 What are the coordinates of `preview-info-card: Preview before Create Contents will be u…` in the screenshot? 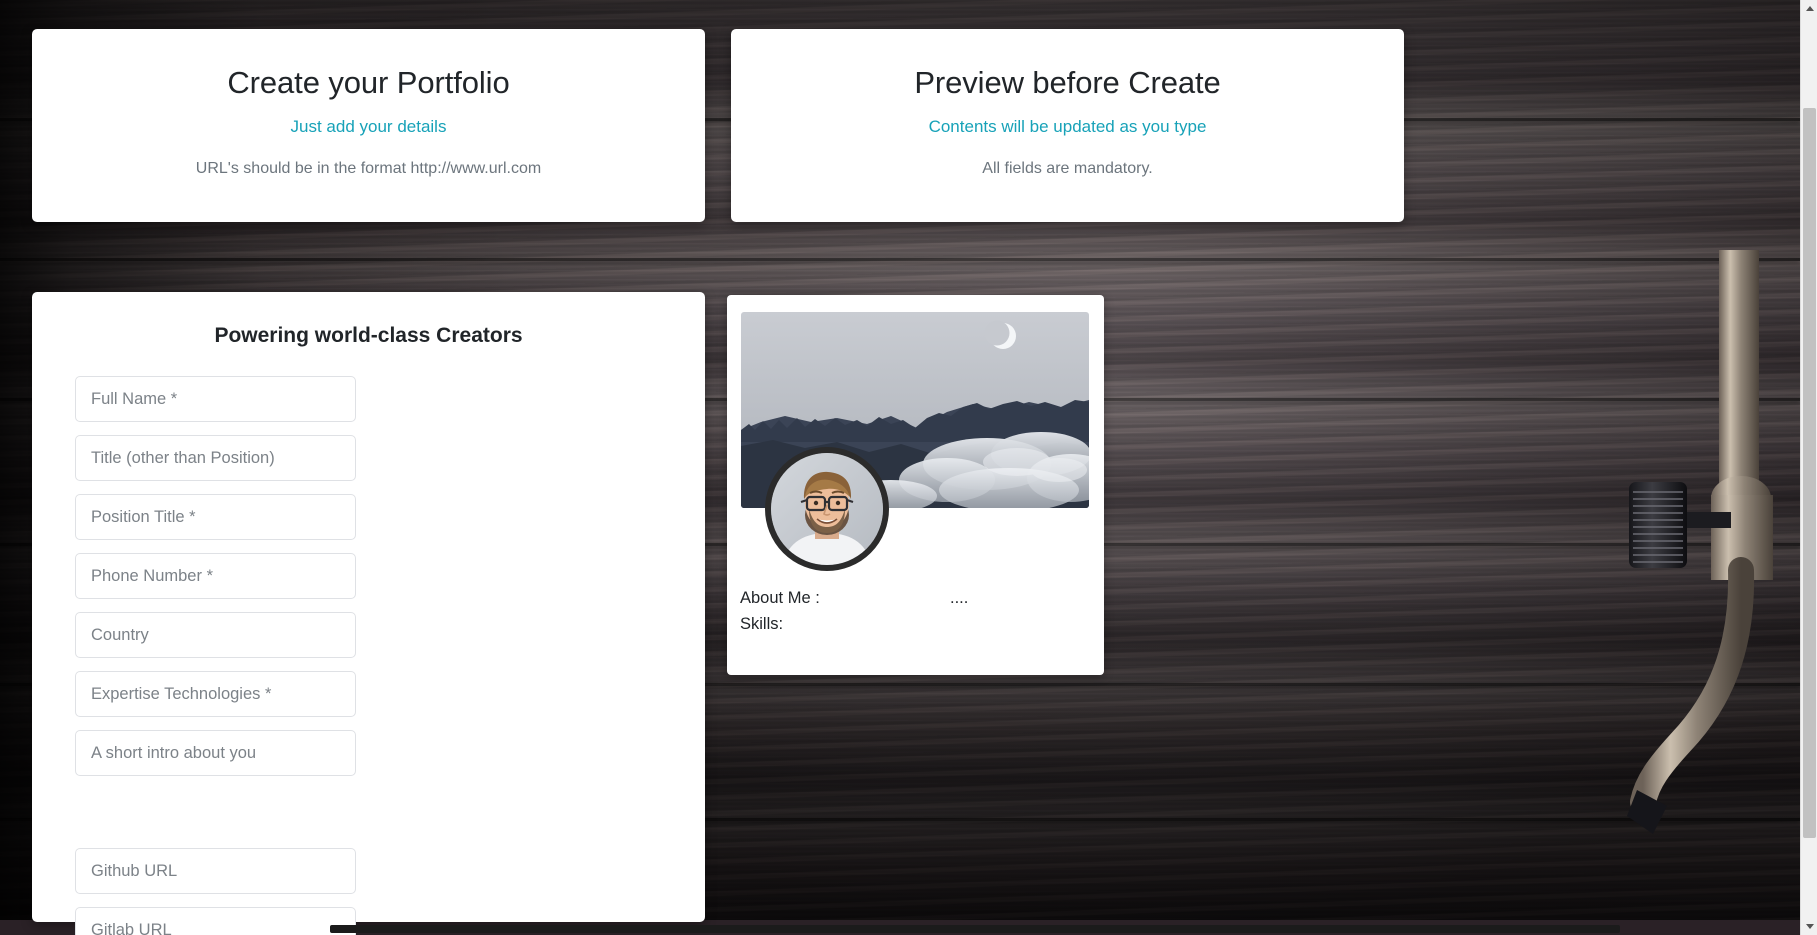 It's located at (1067, 125).